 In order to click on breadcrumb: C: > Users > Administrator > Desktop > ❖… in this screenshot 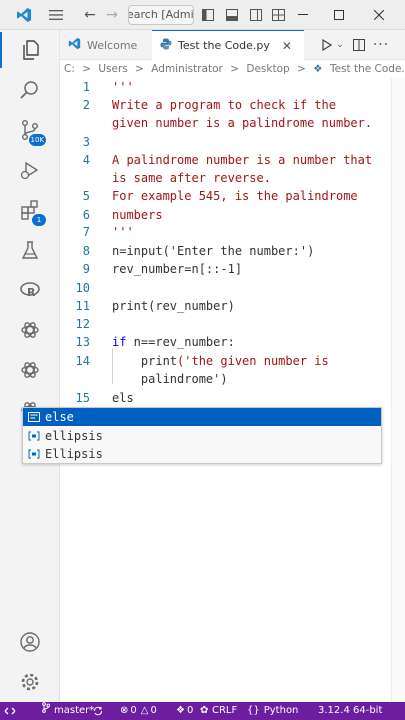, I will do `click(232, 69)`.